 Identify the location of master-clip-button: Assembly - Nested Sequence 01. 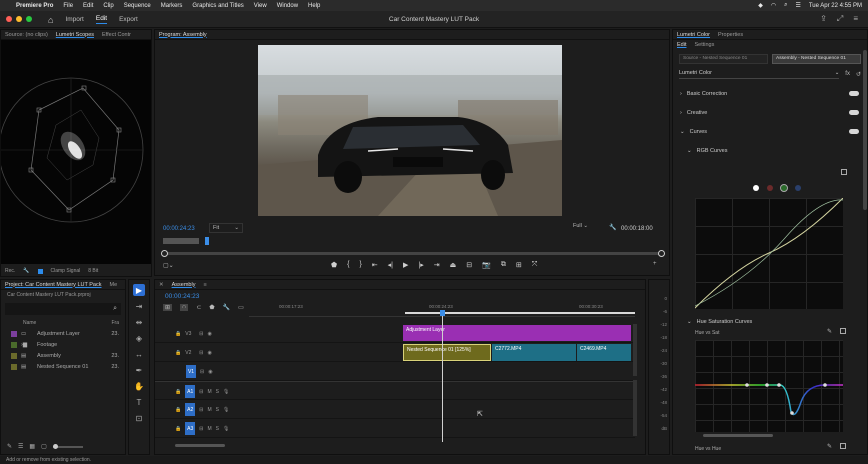
(816, 59).